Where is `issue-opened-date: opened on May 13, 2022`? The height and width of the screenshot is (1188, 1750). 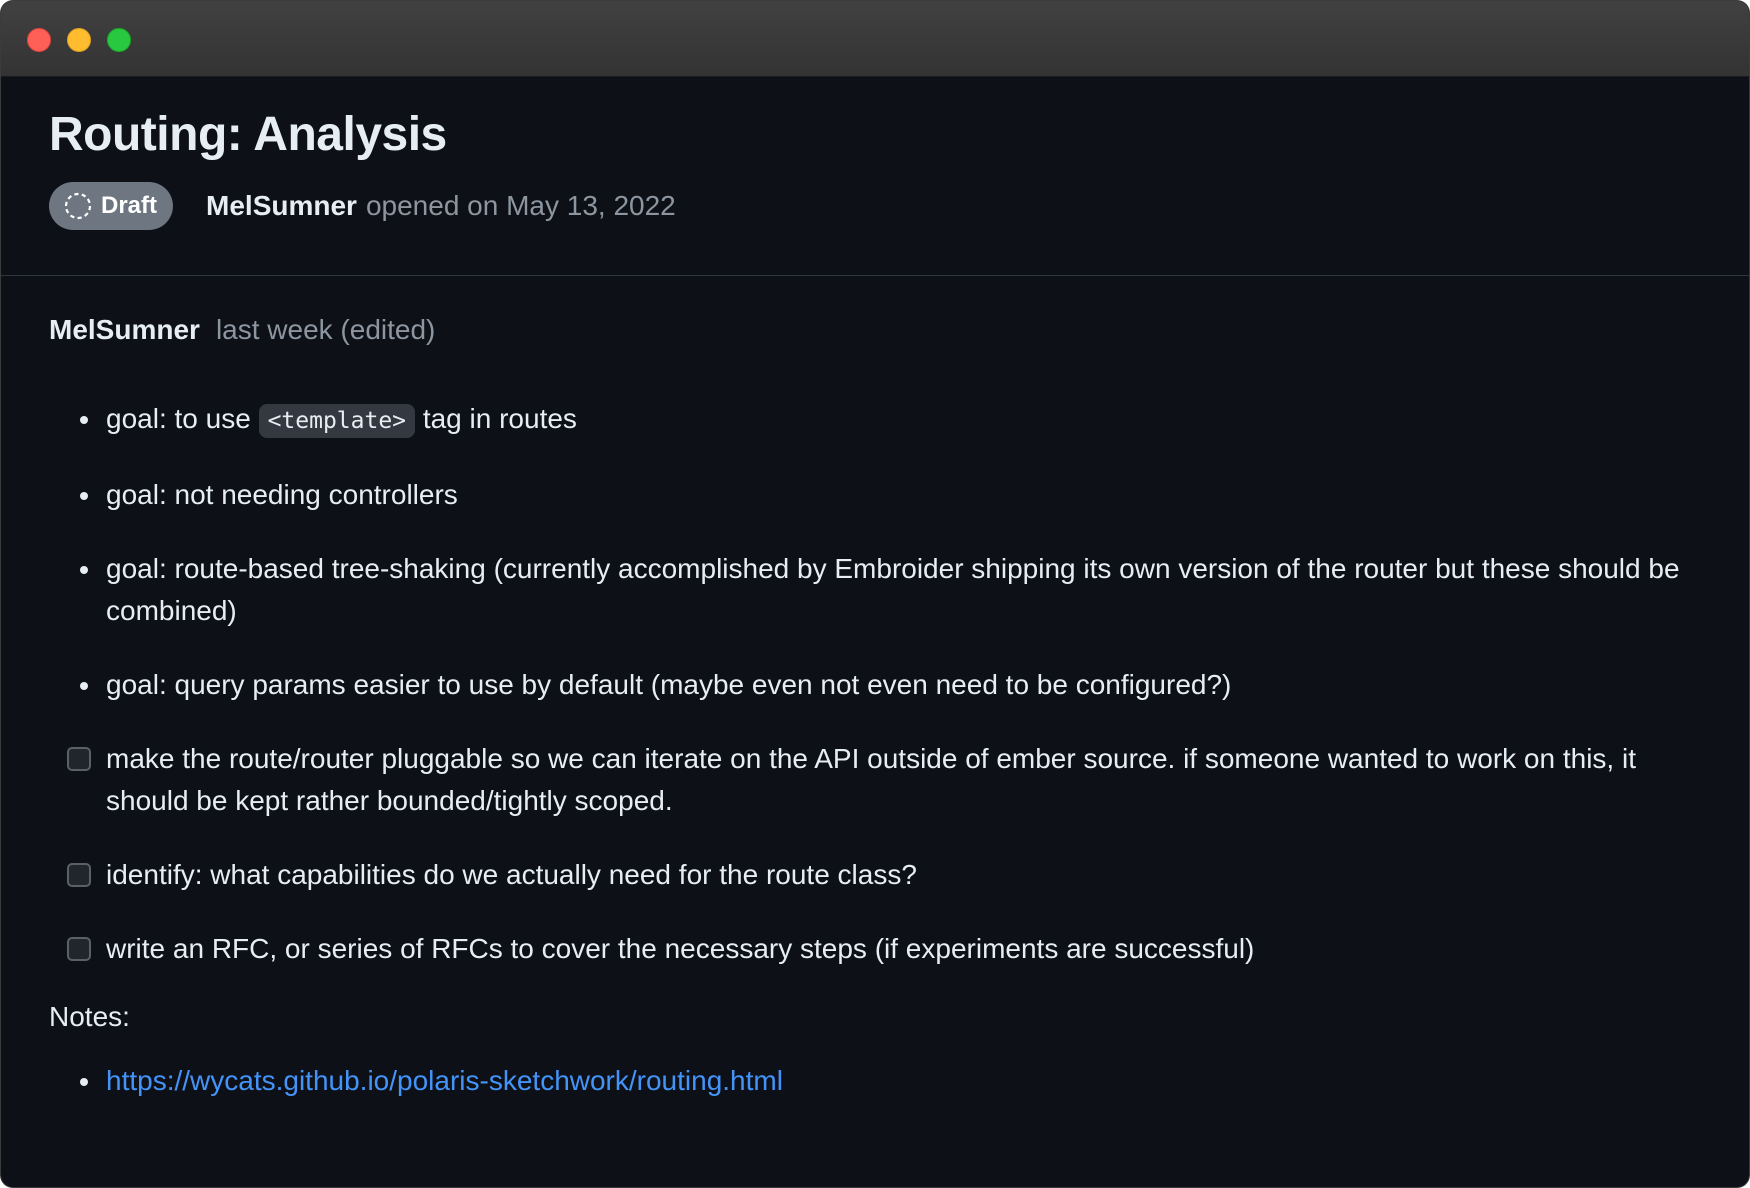 issue-opened-date: opened on May 13, 2022 is located at coordinates (520, 205).